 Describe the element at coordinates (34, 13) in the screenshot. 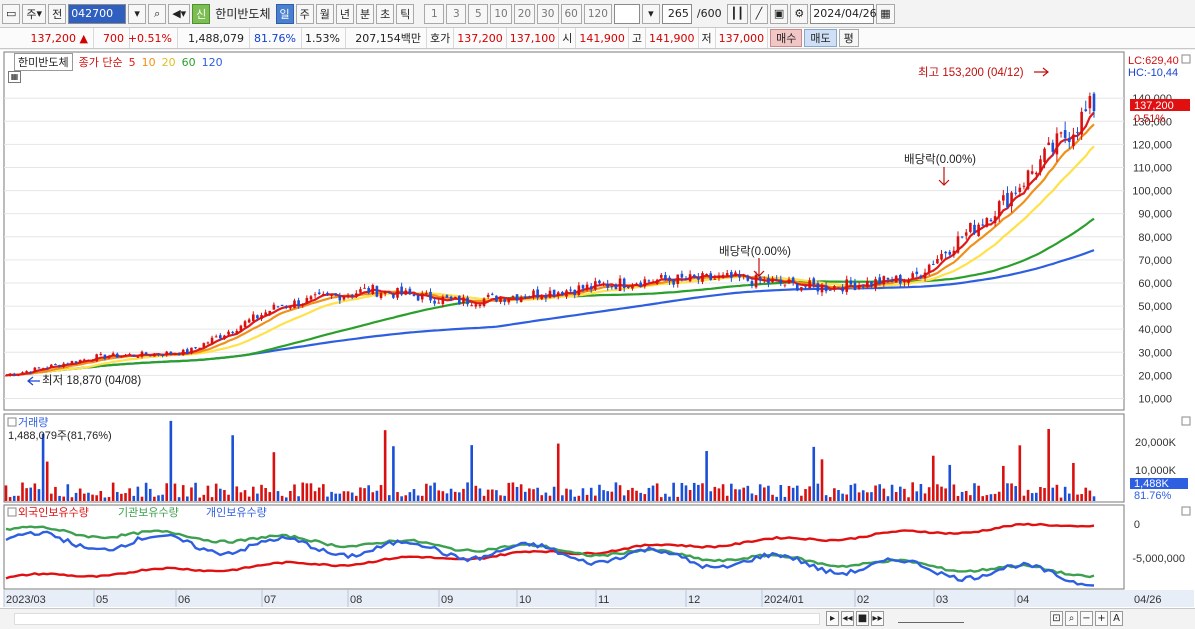

I see `market-select: 주 ▾` at that location.